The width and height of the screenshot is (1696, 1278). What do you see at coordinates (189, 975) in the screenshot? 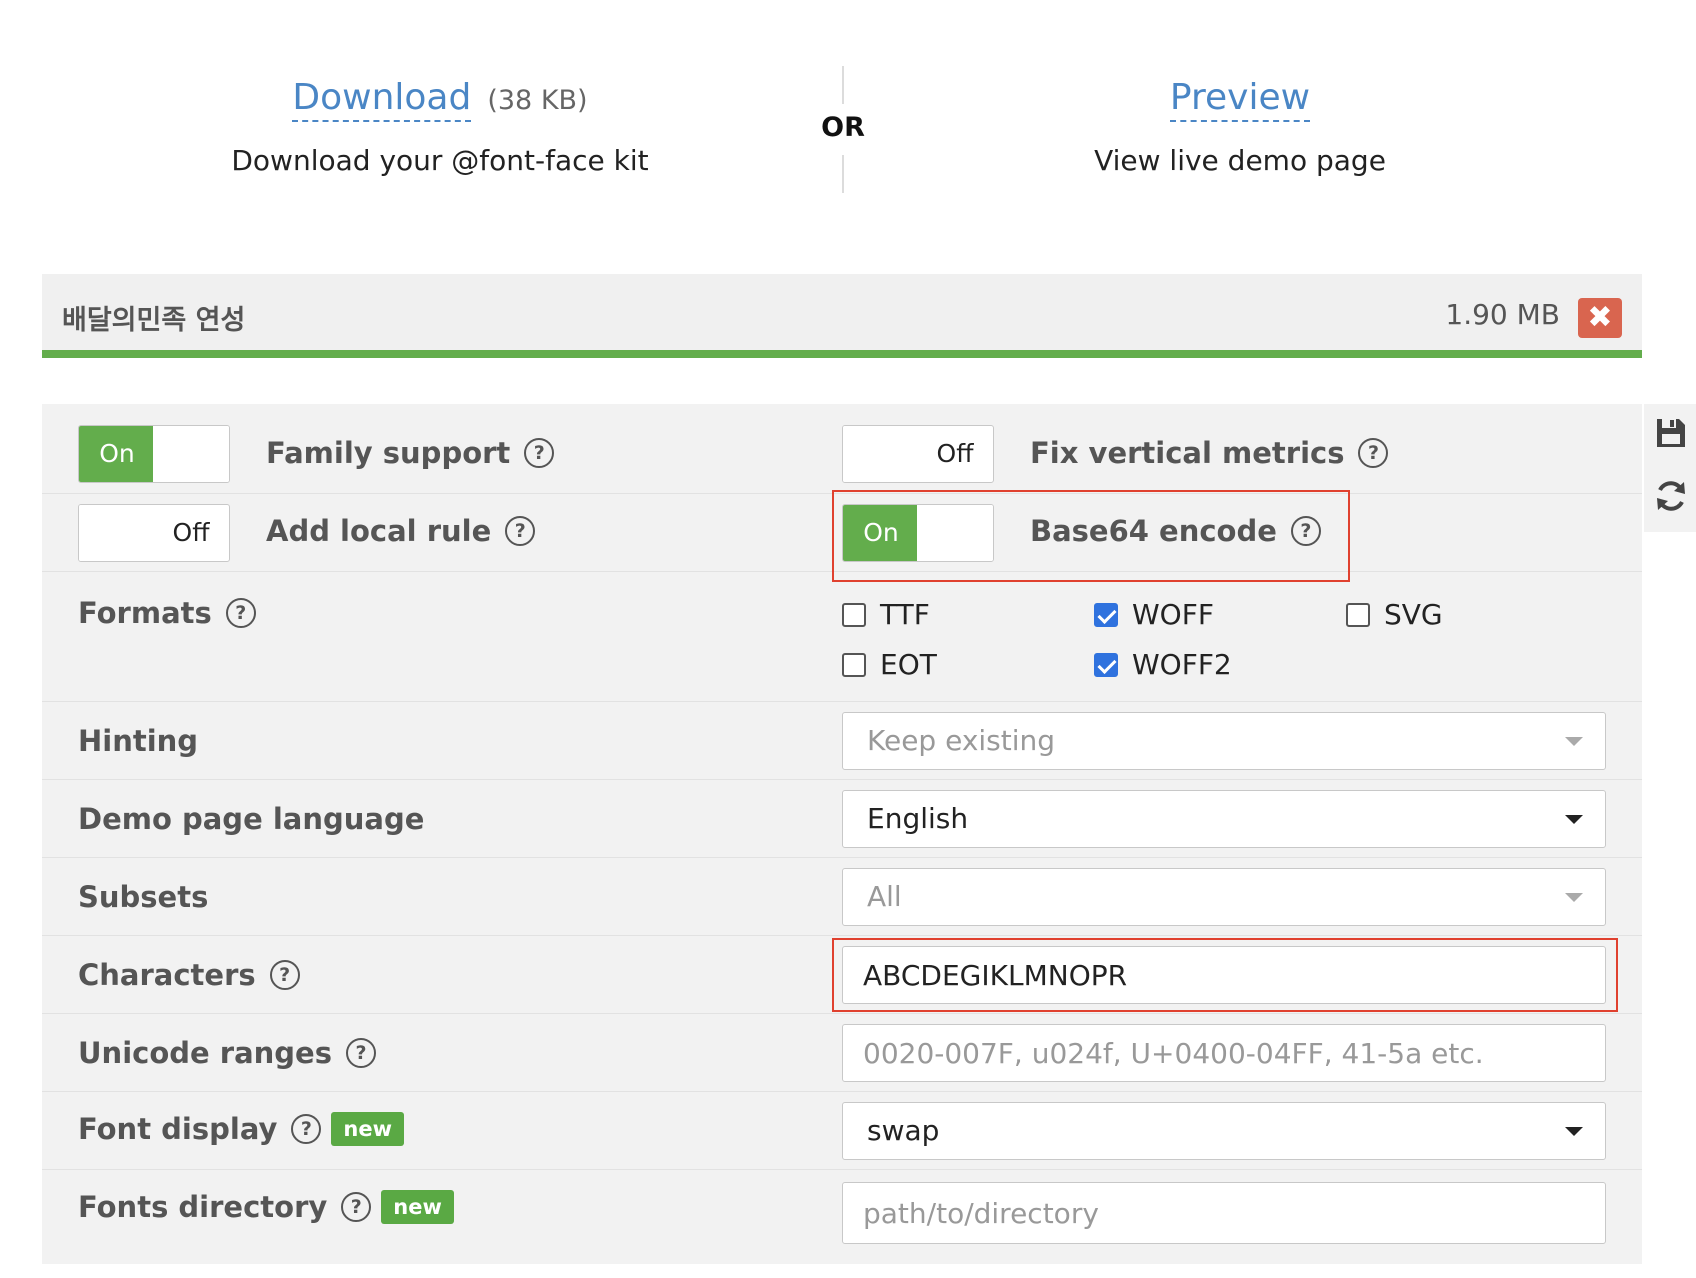
I see `characters-label: Characters ?` at bounding box center [189, 975].